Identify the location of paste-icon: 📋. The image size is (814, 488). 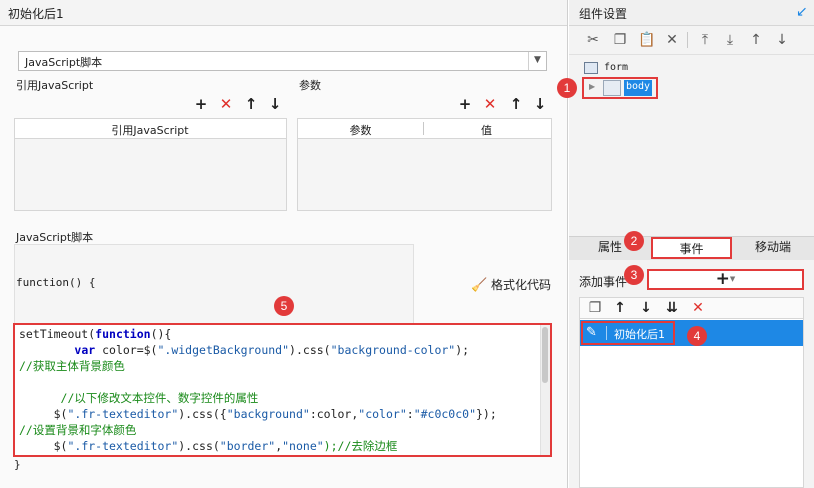
(646, 40).